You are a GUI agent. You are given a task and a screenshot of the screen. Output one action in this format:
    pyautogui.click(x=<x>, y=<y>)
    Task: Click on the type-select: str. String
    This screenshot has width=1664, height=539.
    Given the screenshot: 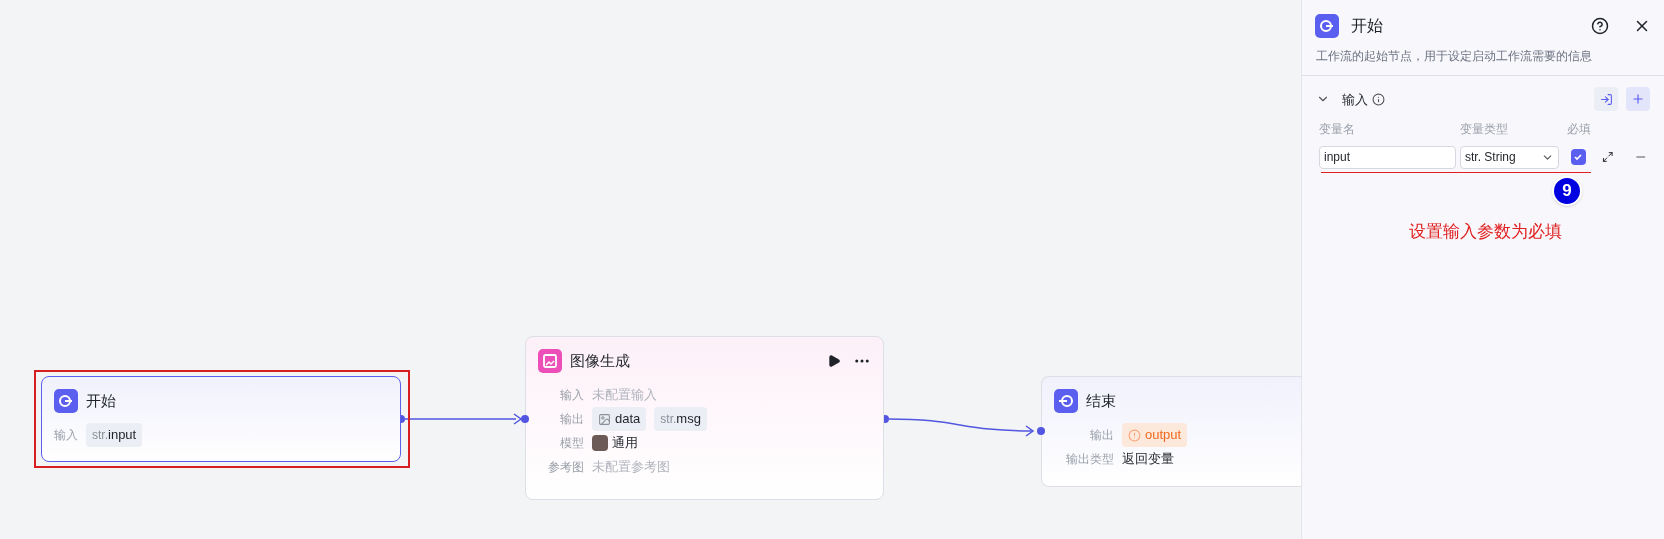 What is the action you would take?
    pyautogui.click(x=1509, y=157)
    